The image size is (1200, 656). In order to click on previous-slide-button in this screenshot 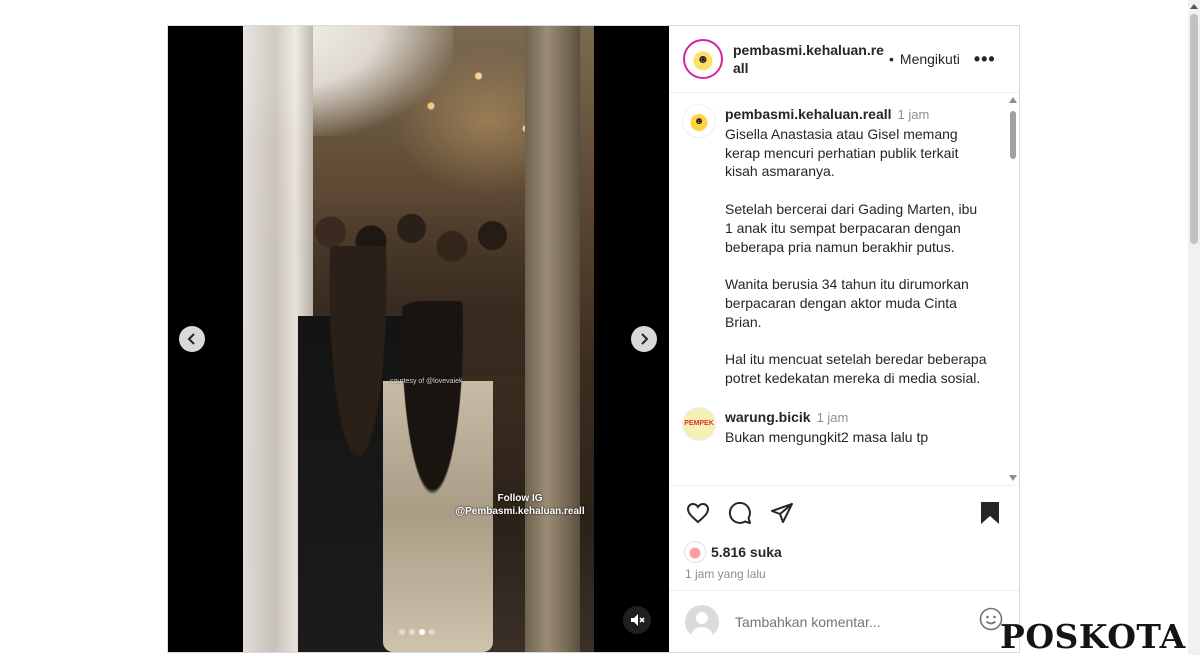, I will do `click(192, 339)`.